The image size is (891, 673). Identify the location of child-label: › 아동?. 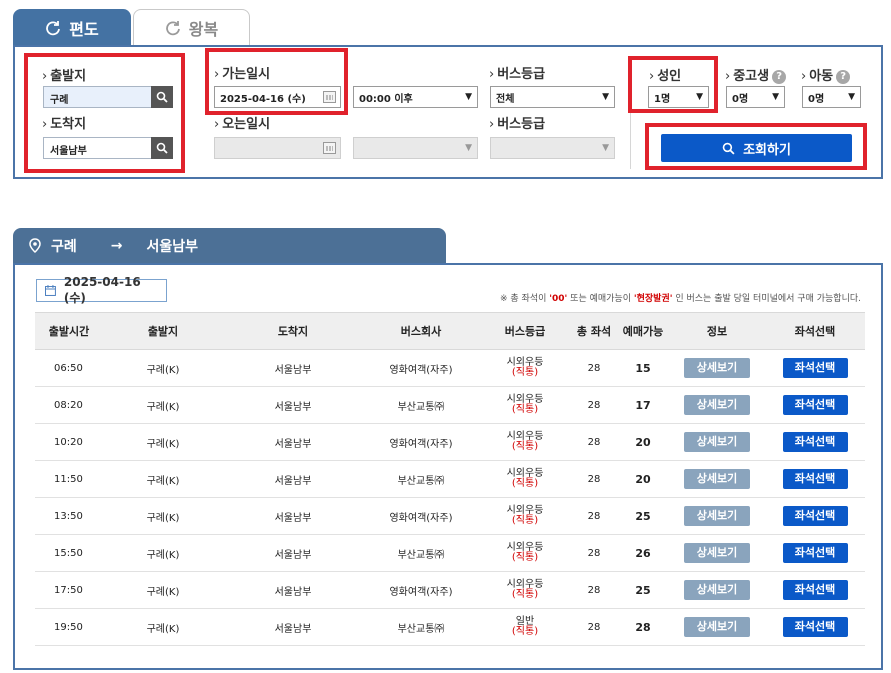
(826, 74).